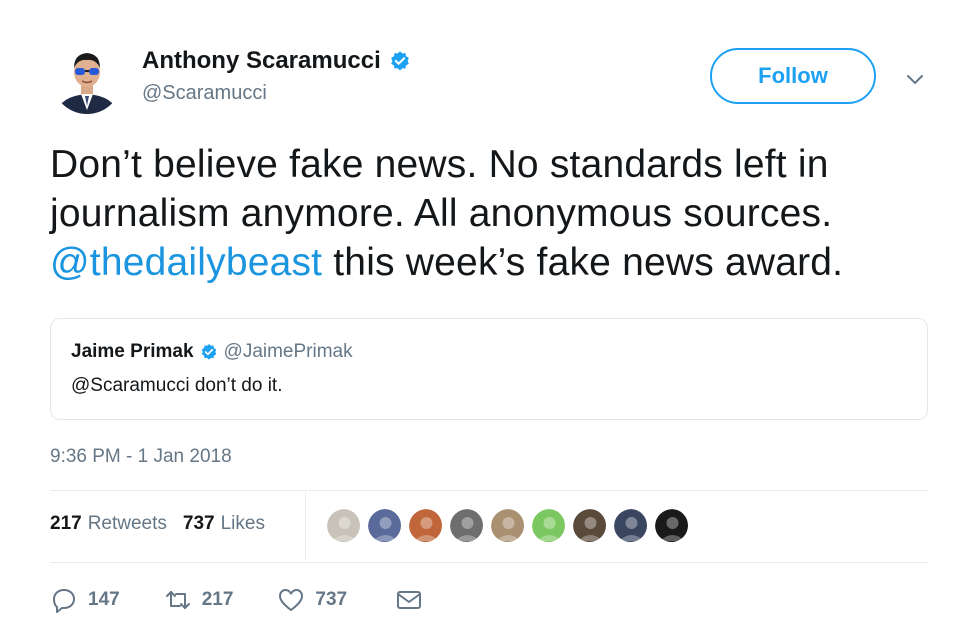  Describe the element at coordinates (104, 599) in the screenshot. I see `reply-count: 147` at that location.